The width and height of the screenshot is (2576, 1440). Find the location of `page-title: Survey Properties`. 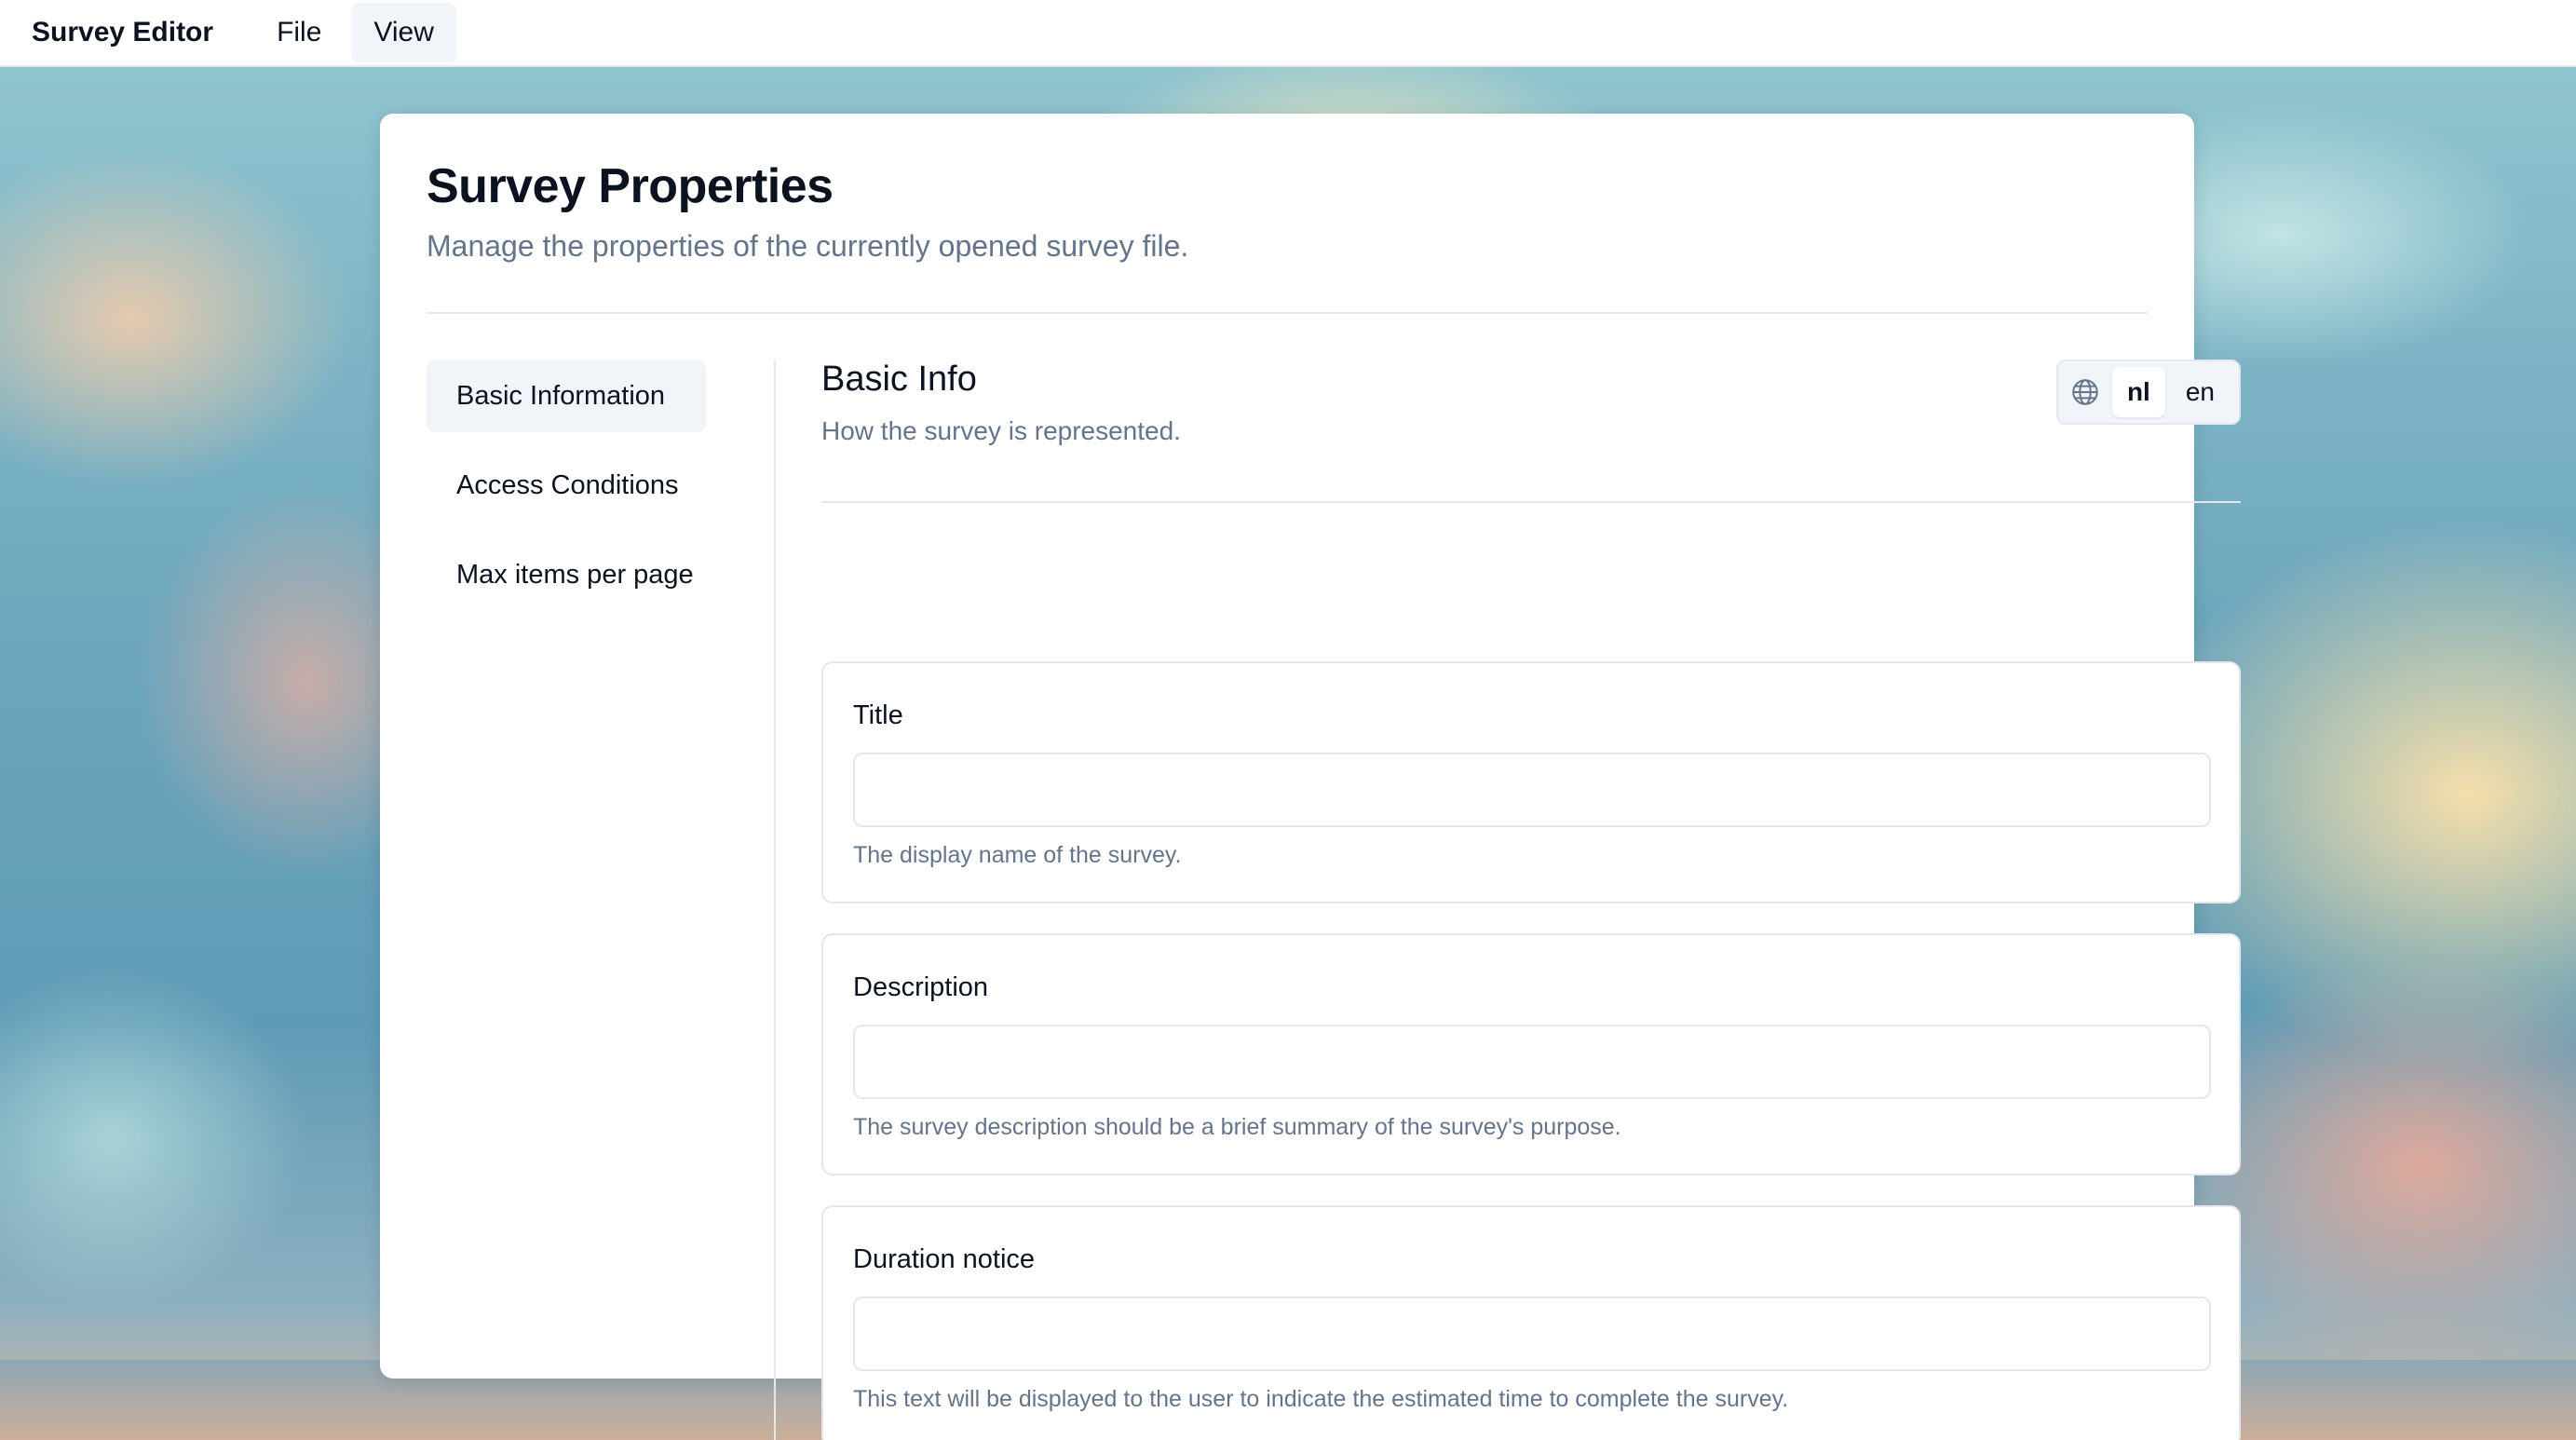

page-title: Survey Properties is located at coordinates (630, 186).